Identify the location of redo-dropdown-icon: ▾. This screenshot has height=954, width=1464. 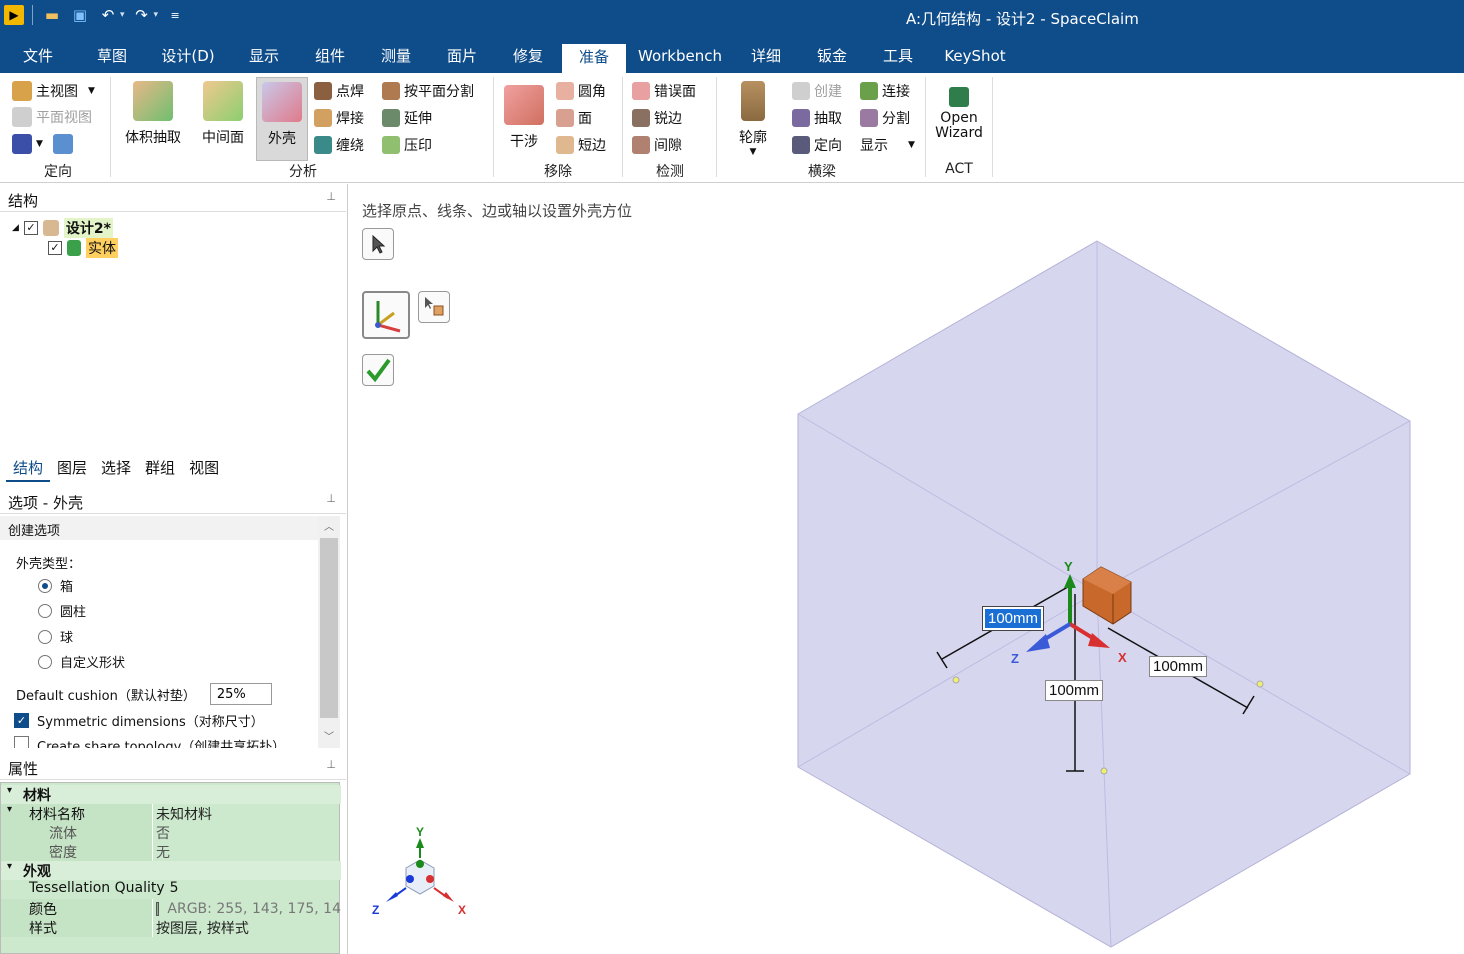
(156, 15).